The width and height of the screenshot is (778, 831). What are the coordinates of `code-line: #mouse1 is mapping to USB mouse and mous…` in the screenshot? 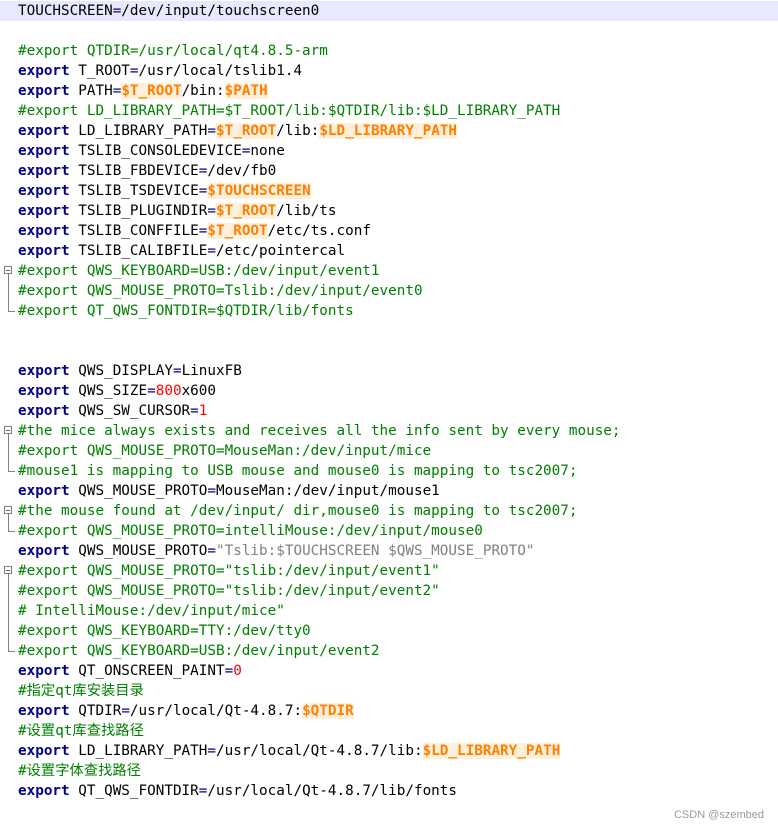 It's located at (389, 471).